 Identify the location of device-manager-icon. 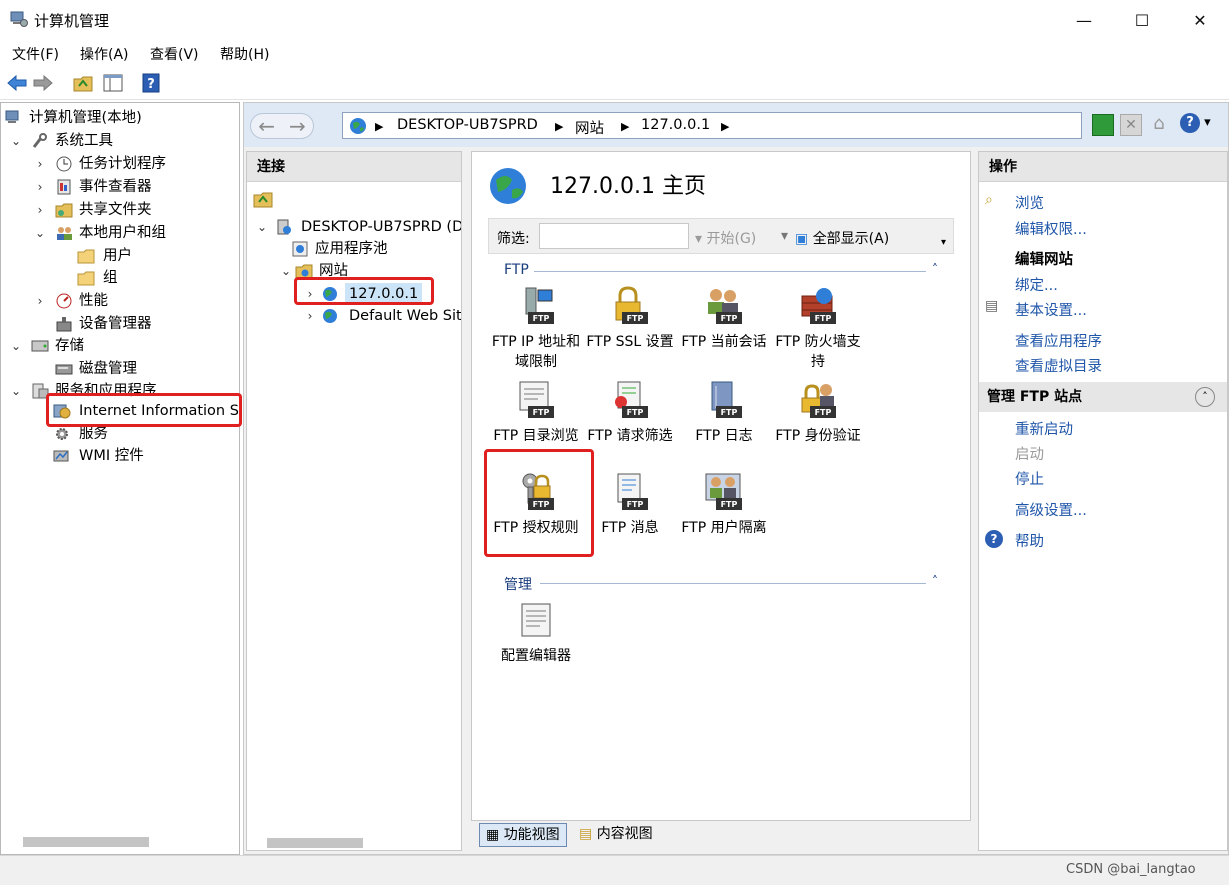
(64, 324).